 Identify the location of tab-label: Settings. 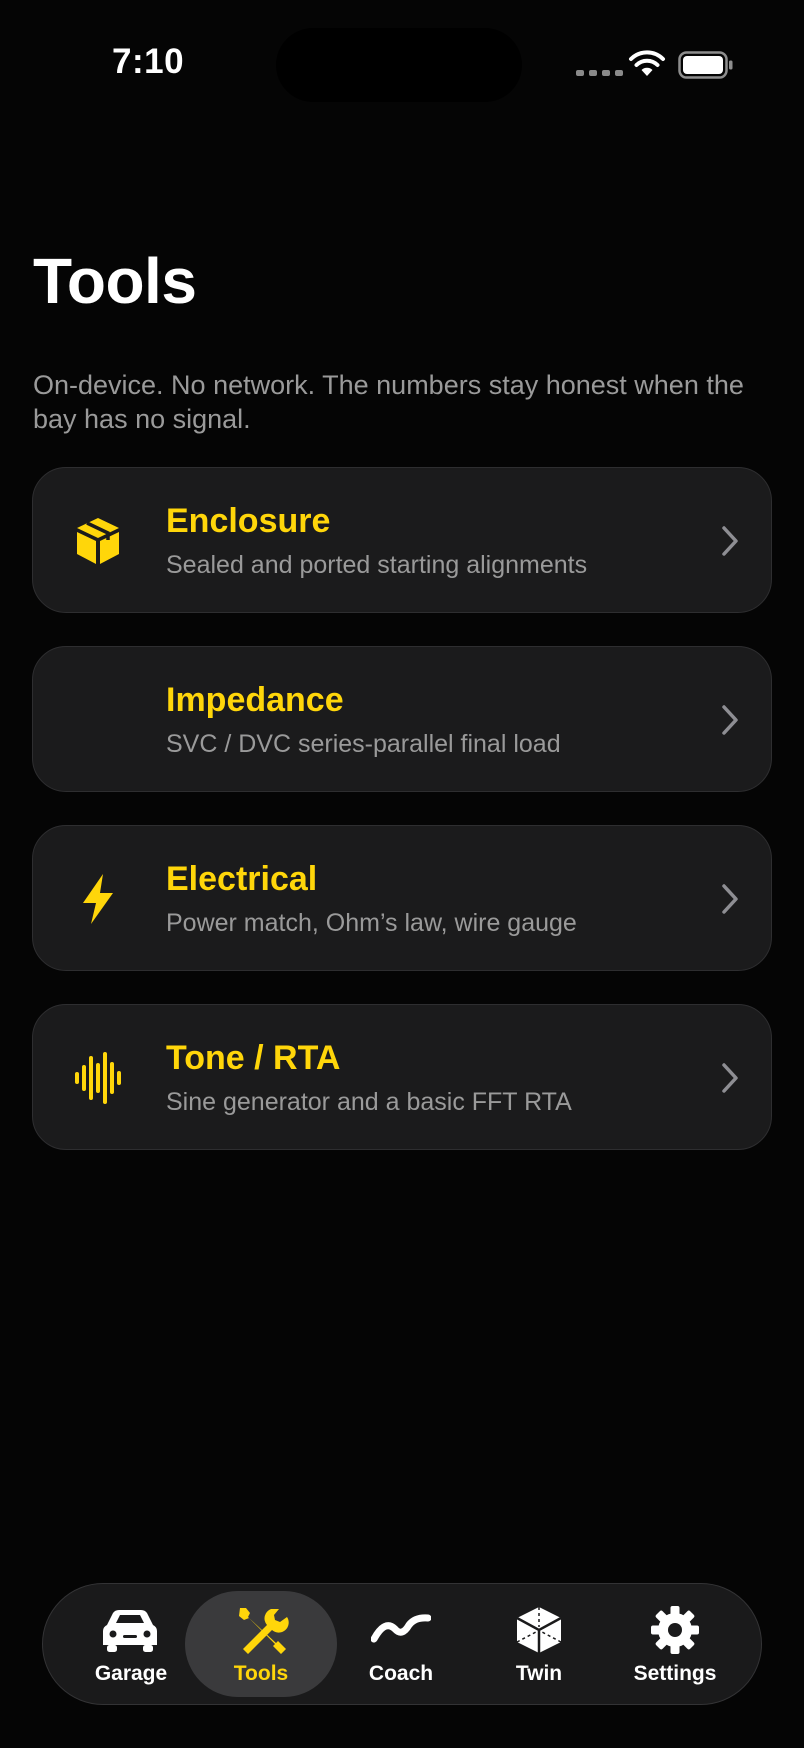
(675, 1673).